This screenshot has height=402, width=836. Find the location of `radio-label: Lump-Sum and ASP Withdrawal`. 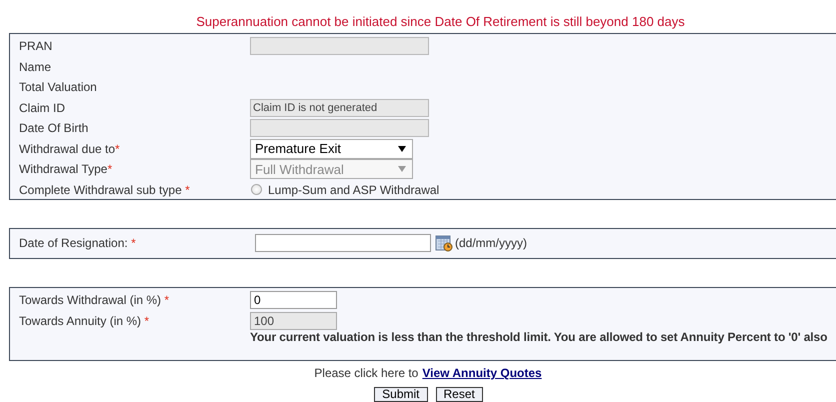

radio-label: Lump-Sum and ASP Withdrawal is located at coordinates (354, 189).